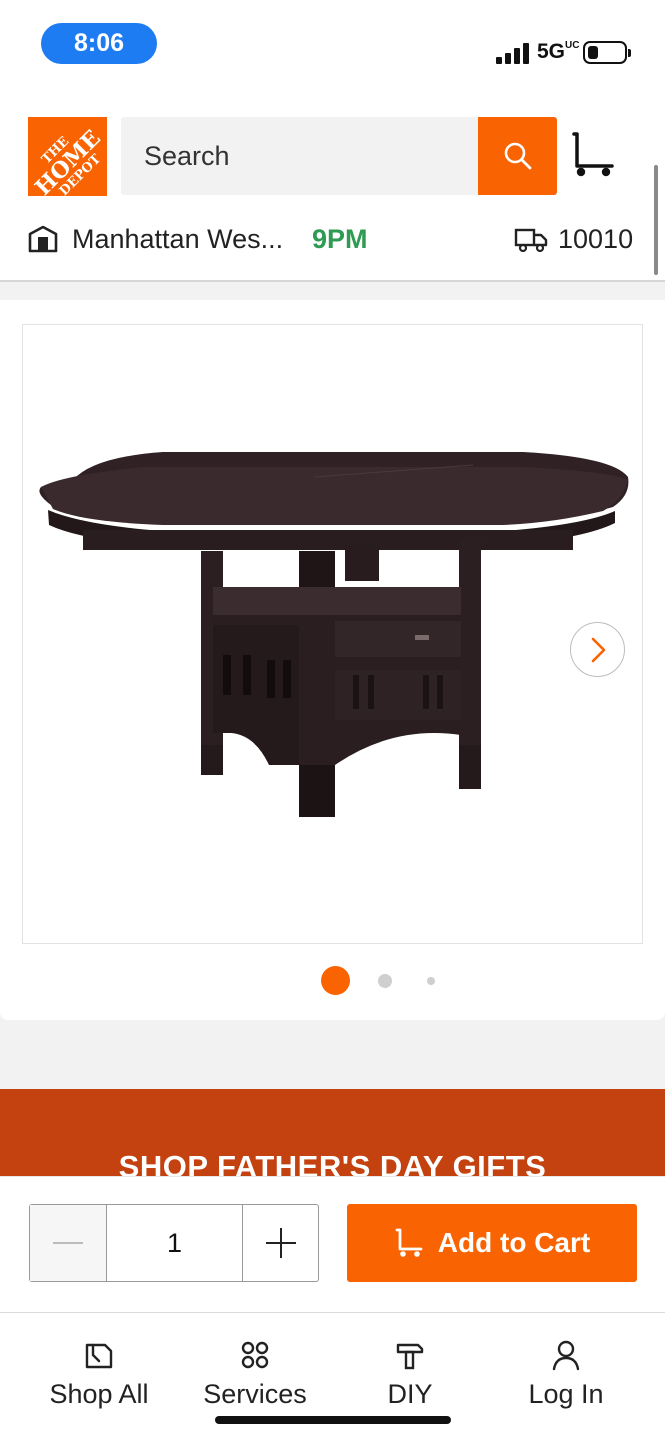 The image size is (665, 1440). What do you see at coordinates (607, 52) in the screenshot?
I see `battery-icon` at bounding box center [607, 52].